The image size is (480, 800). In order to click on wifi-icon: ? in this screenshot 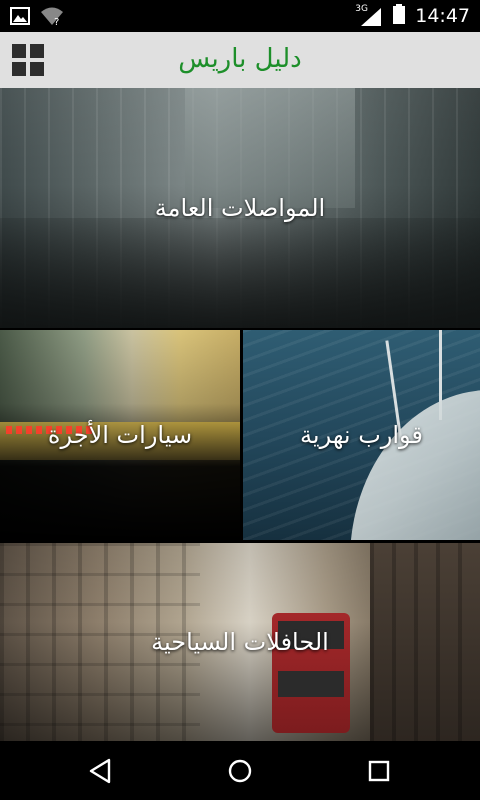, I will do `click(52, 18)`.